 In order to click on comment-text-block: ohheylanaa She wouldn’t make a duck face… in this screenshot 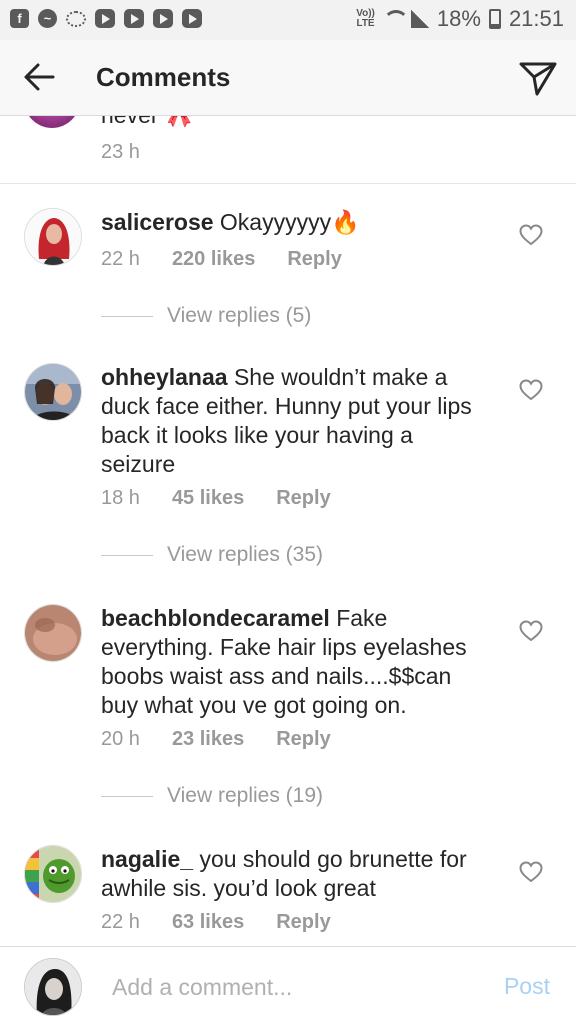, I will do `click(296, 421)`.